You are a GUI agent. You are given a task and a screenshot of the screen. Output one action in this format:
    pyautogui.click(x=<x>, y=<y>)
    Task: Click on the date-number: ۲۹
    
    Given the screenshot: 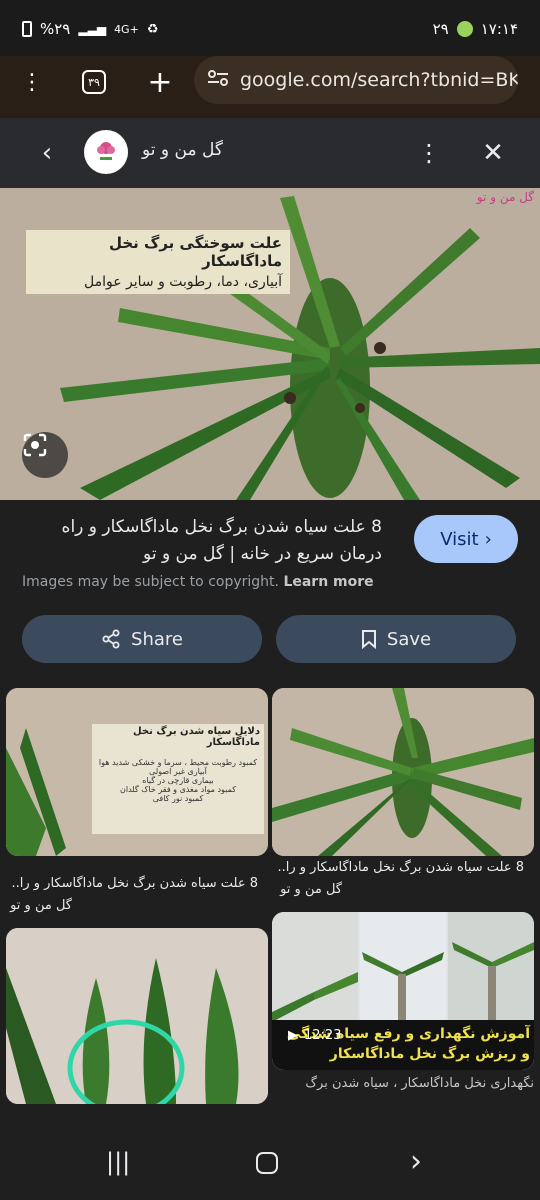 What is the action you would take?
    pyautogui.click(x=440, y=29)
    